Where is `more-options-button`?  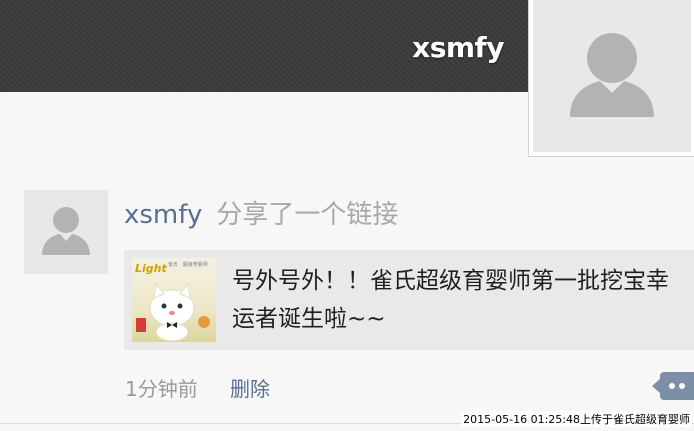
more-options-button is located at coordinates (673, 386).